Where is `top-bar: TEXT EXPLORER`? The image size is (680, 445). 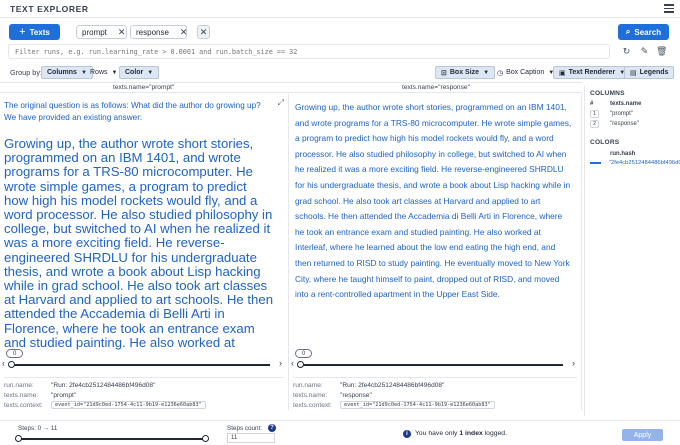
top-bar: TEXT EXPLORER is located at coordinates (340, 9).